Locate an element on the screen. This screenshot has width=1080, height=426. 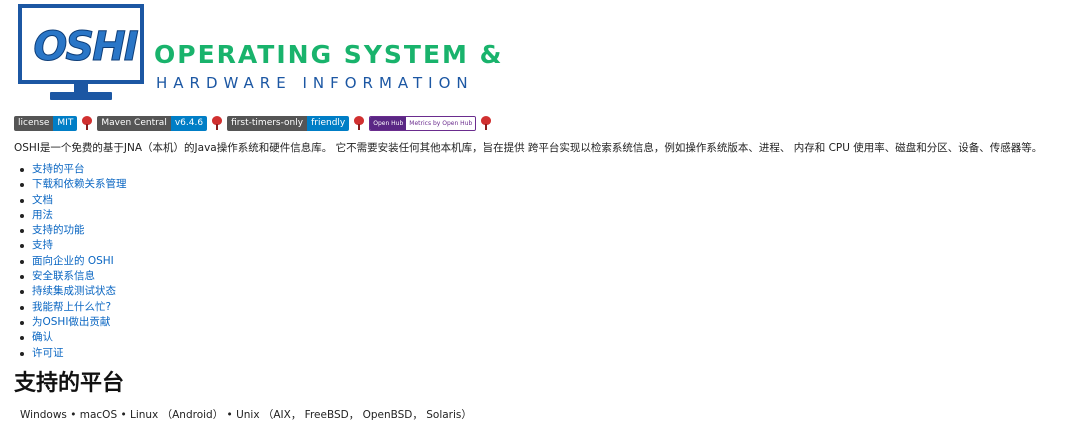
toc-link: 支持的功能 is located at coordinates (73, 230).